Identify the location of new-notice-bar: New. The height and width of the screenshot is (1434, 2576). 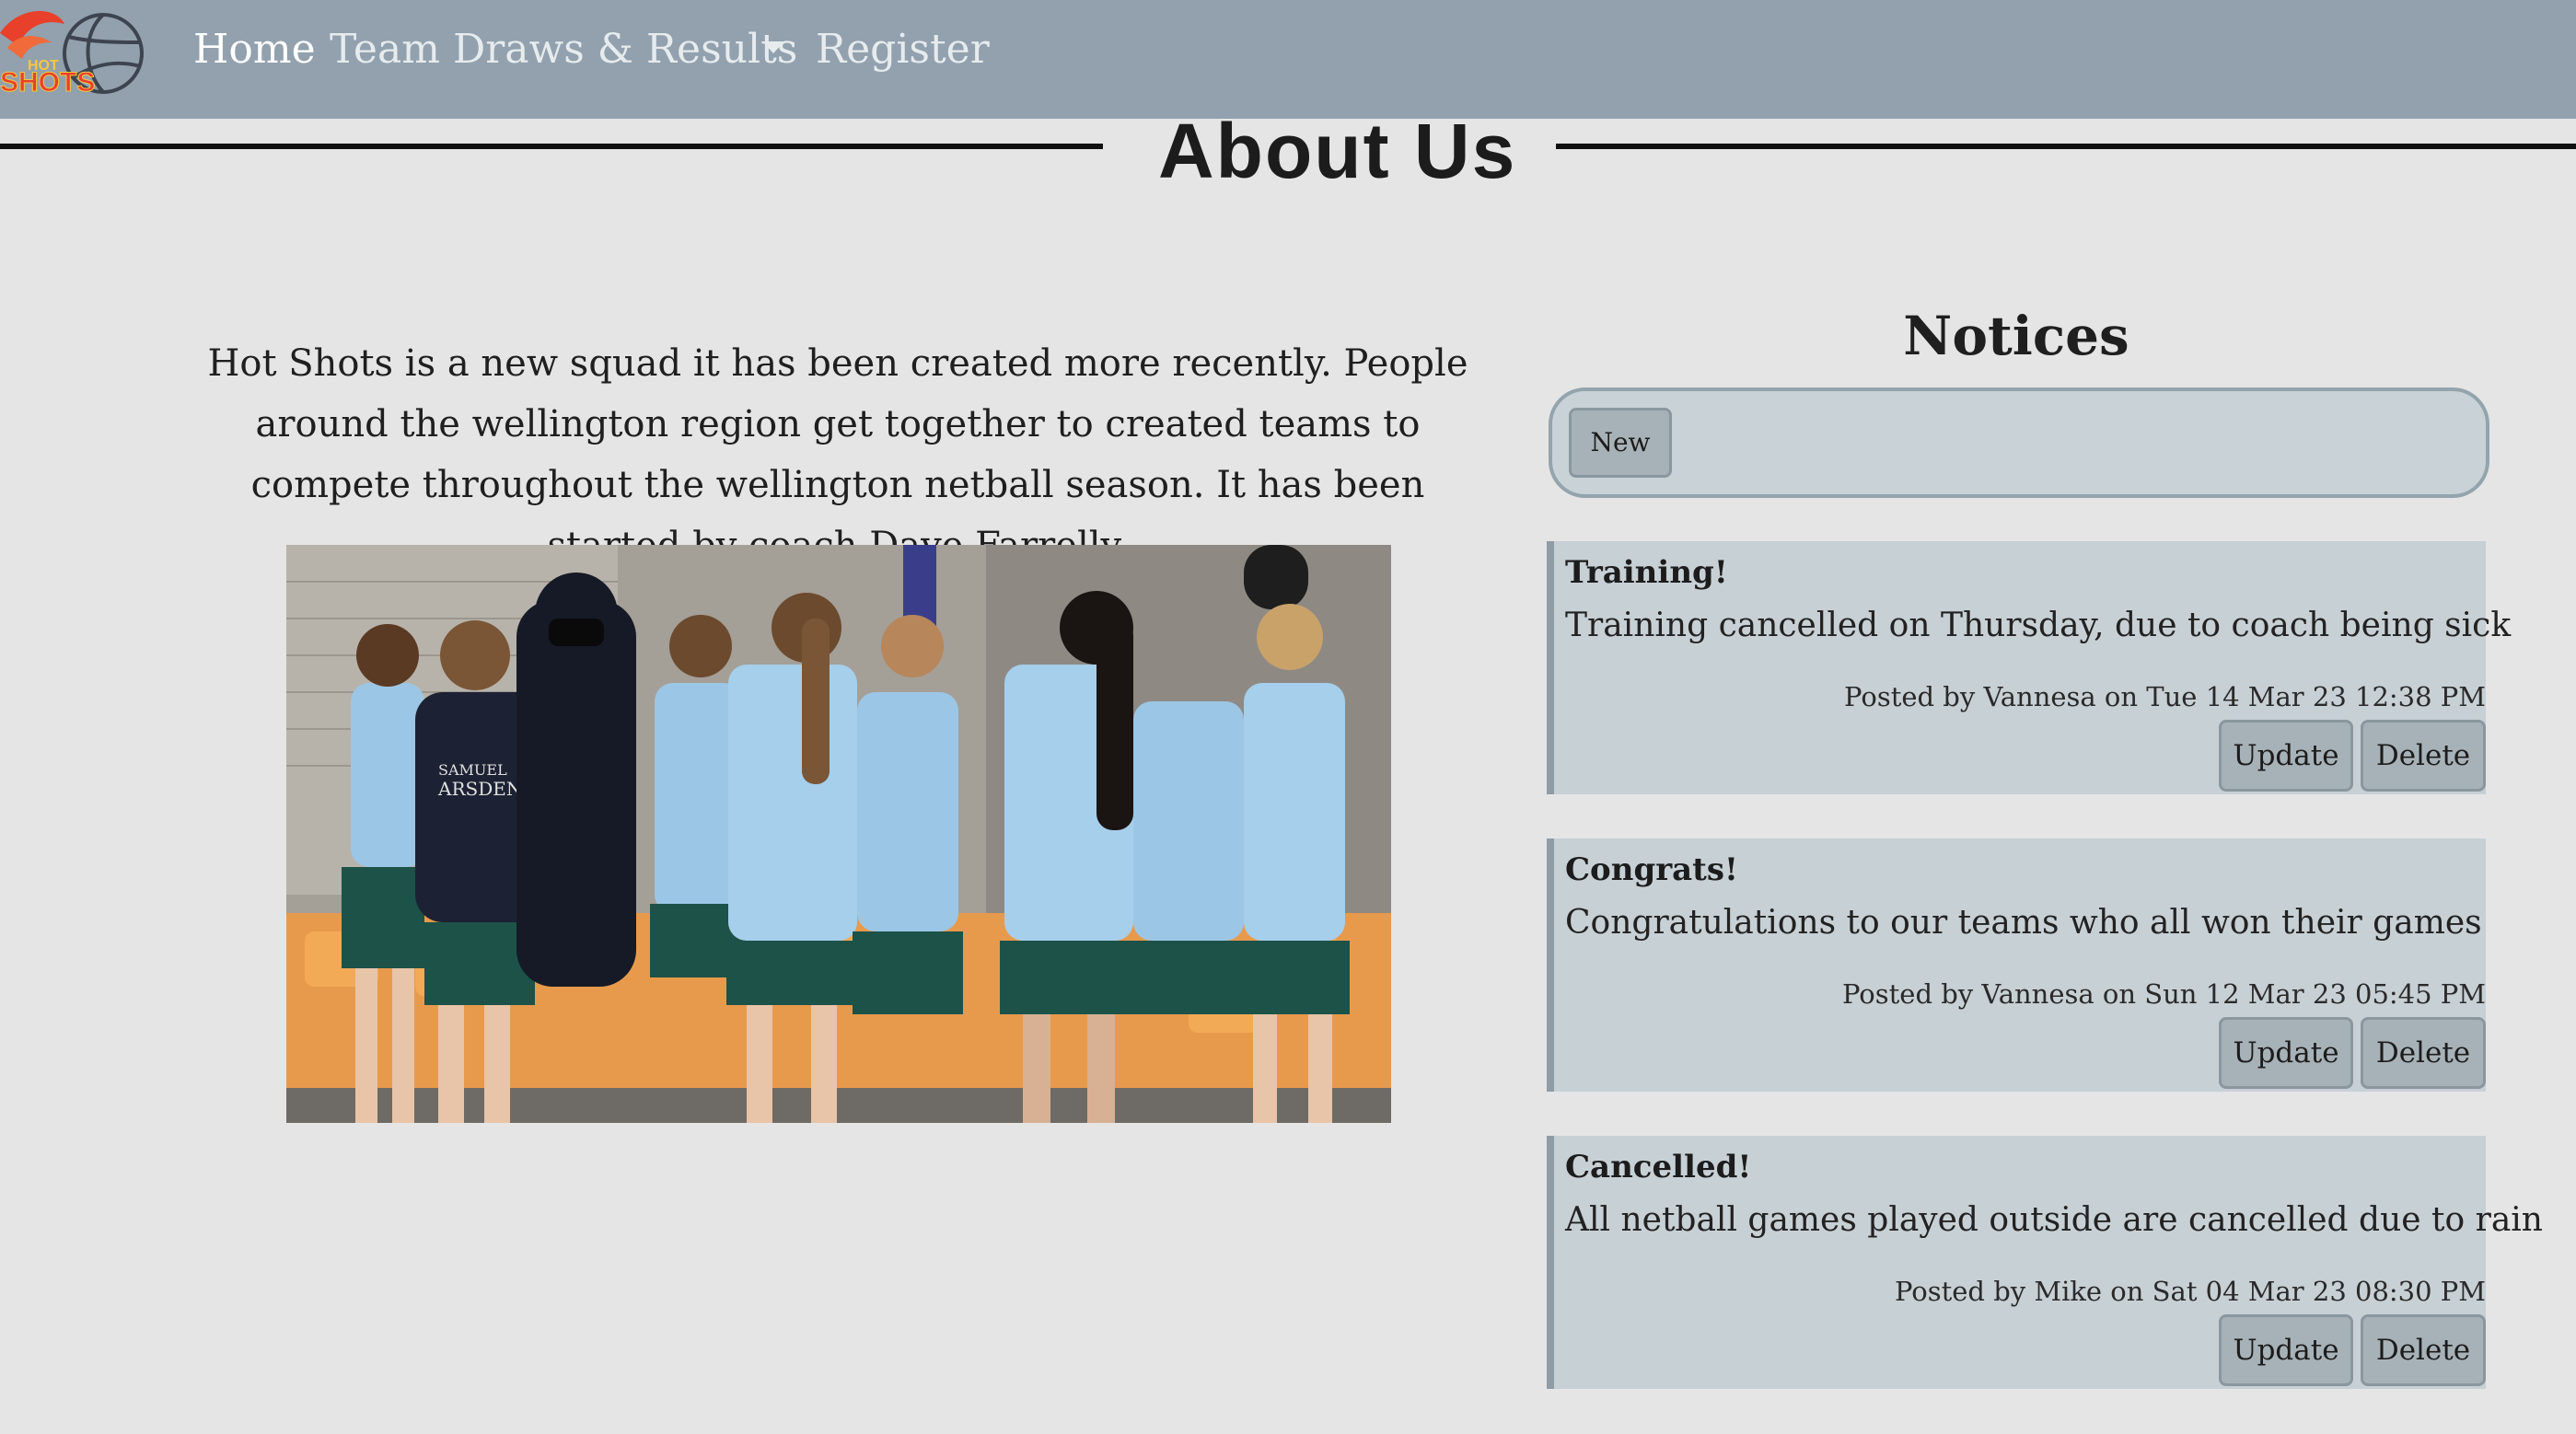
(2019, 442).